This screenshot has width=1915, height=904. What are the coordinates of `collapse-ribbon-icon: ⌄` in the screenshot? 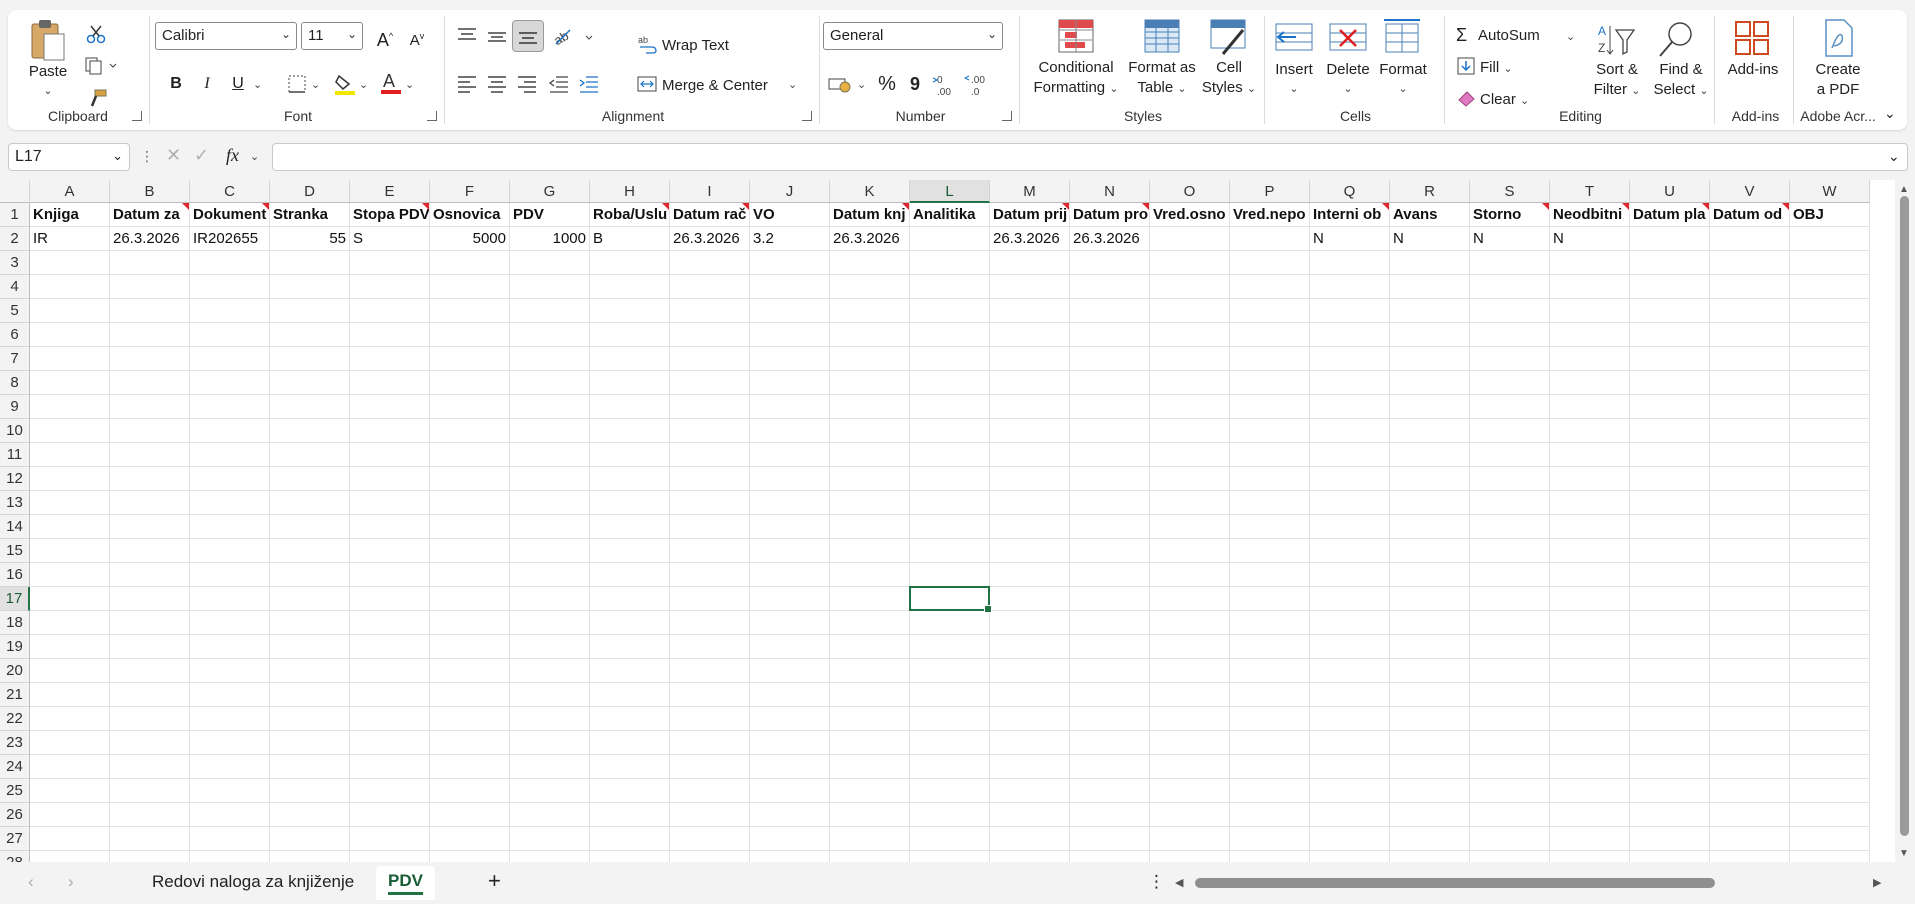 It's located at (1890, 113).